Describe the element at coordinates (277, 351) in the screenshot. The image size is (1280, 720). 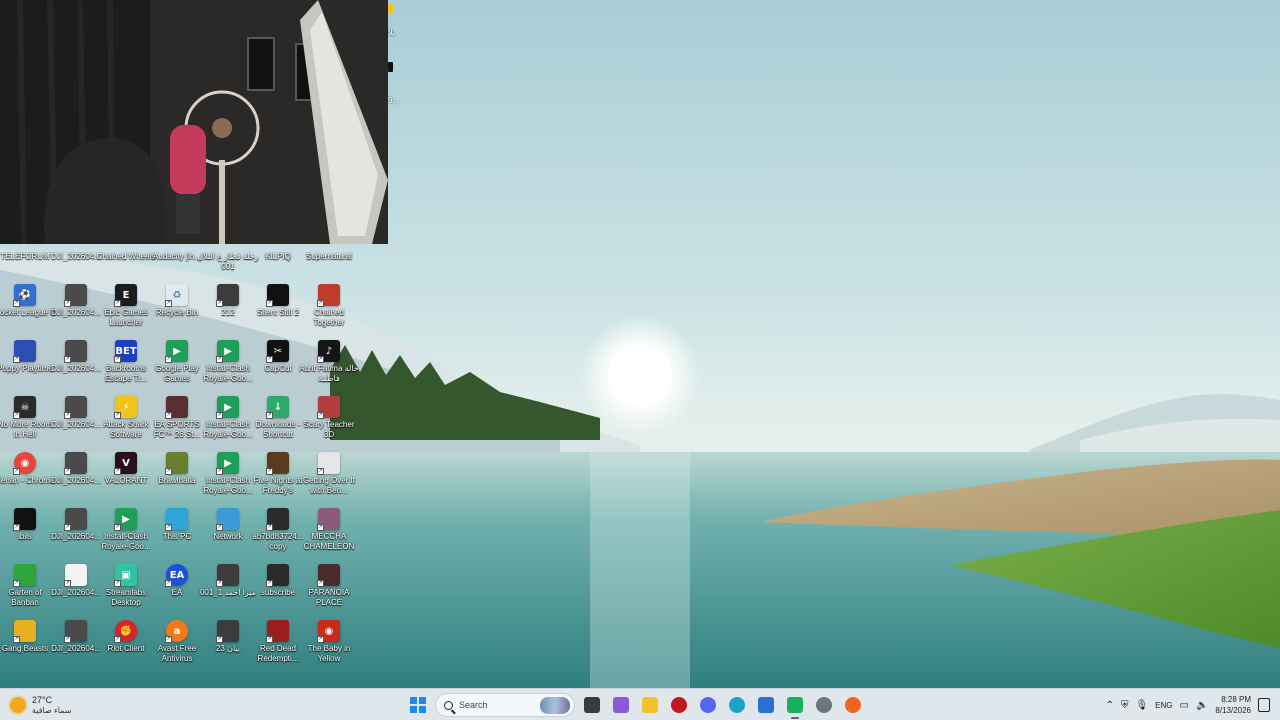
I see `capcut-icon: ✂ ↗` at that location.